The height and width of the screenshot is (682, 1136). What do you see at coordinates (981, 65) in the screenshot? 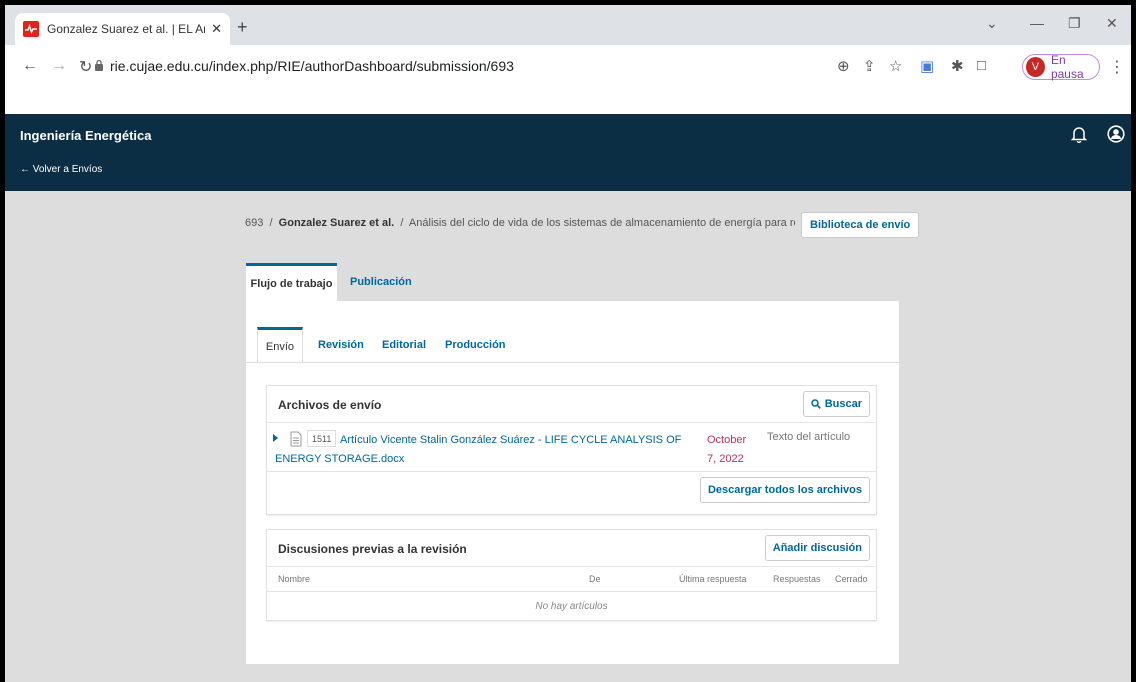
I see `side-panel-icon: □` at bounding box center [981, 65].